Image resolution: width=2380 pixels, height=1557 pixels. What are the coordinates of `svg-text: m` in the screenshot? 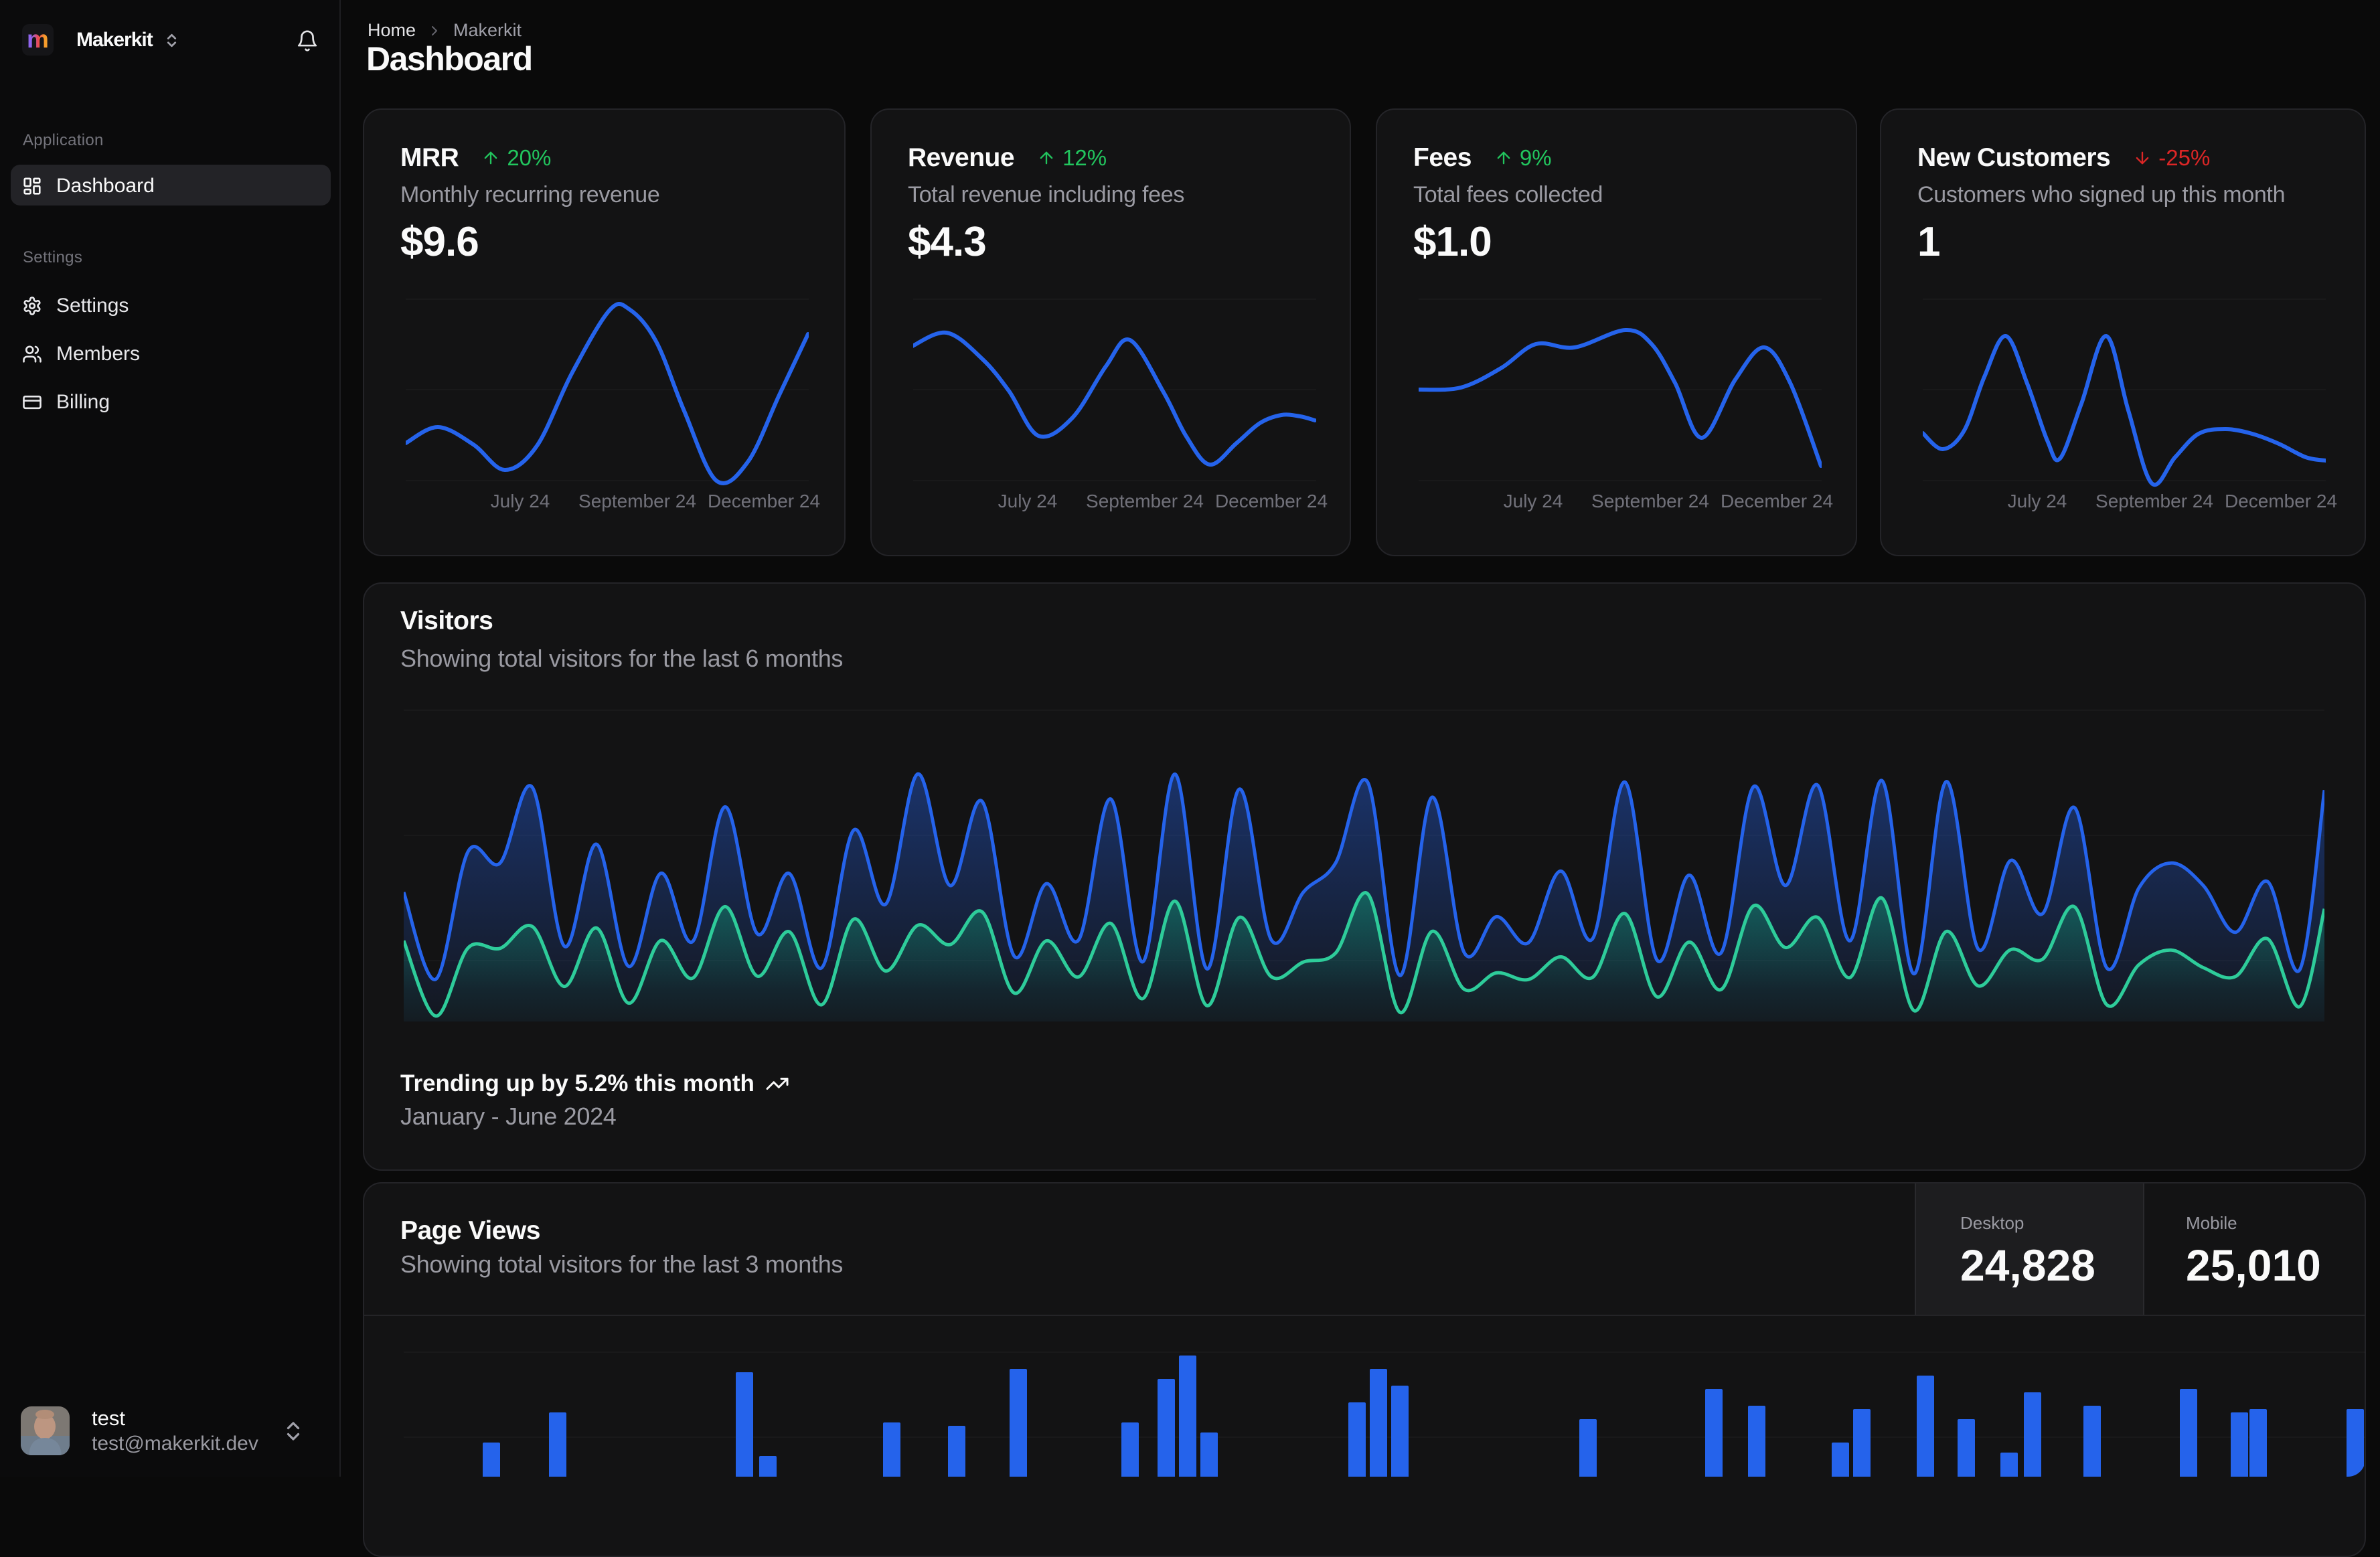 It's located at (38, 39).